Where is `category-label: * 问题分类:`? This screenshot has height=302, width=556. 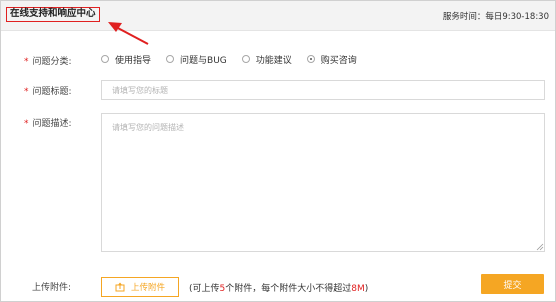
category-label: * 问题分类: is located at coordinates (48, 60).